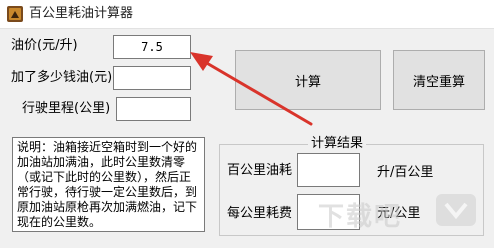 The image size is (494, 248). Describe the element at coordinates (405, 172) in the screenshot. I see `per100-unit: 升/百公里` at that location.